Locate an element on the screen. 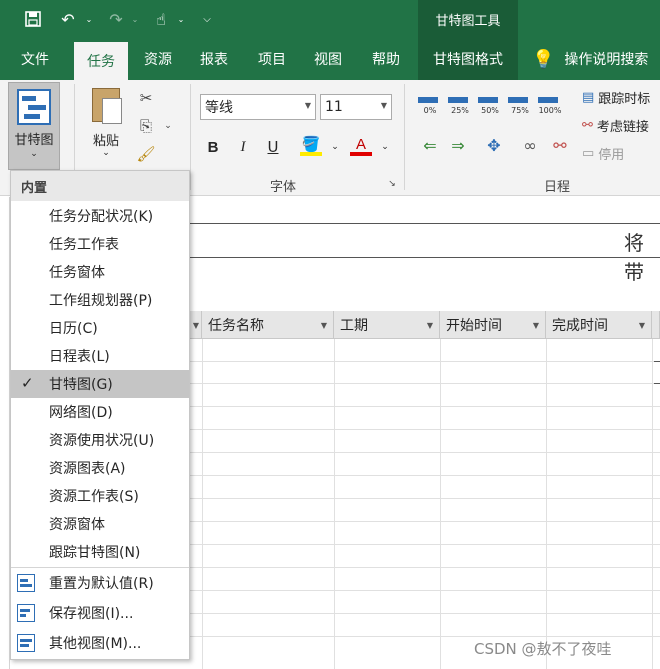 Image resolution: width=660 pixels, height=669 pixels. column-header-duration: 工期 ▼ is located at coordinates (387, 325).